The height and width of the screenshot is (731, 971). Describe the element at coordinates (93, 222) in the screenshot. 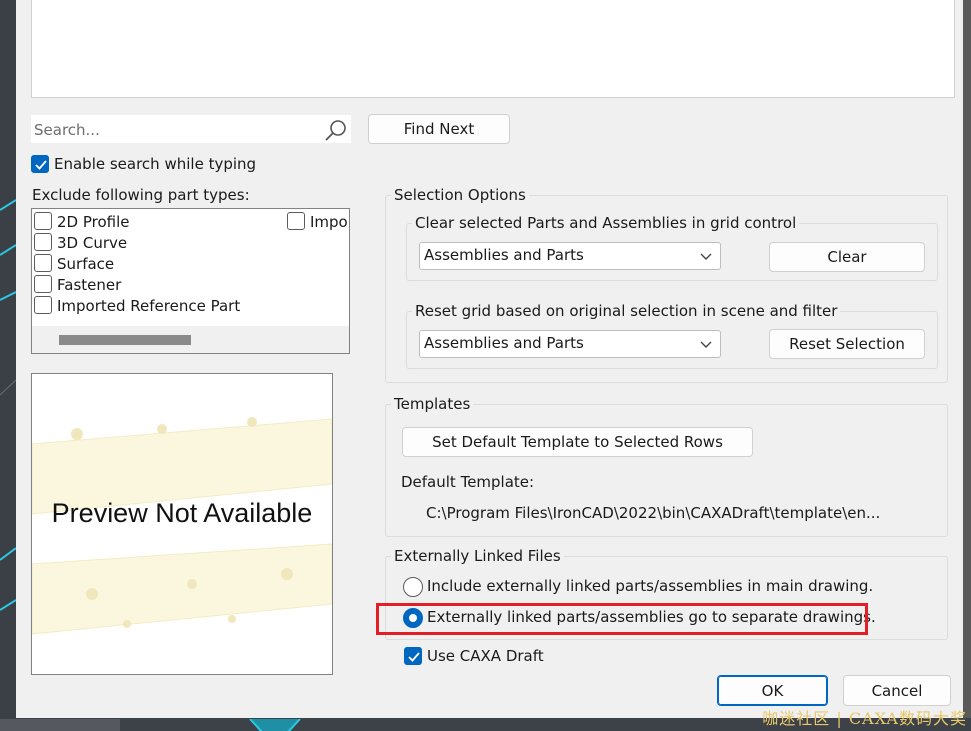

I see `exclude-item-label: 2D Profile` at that location.